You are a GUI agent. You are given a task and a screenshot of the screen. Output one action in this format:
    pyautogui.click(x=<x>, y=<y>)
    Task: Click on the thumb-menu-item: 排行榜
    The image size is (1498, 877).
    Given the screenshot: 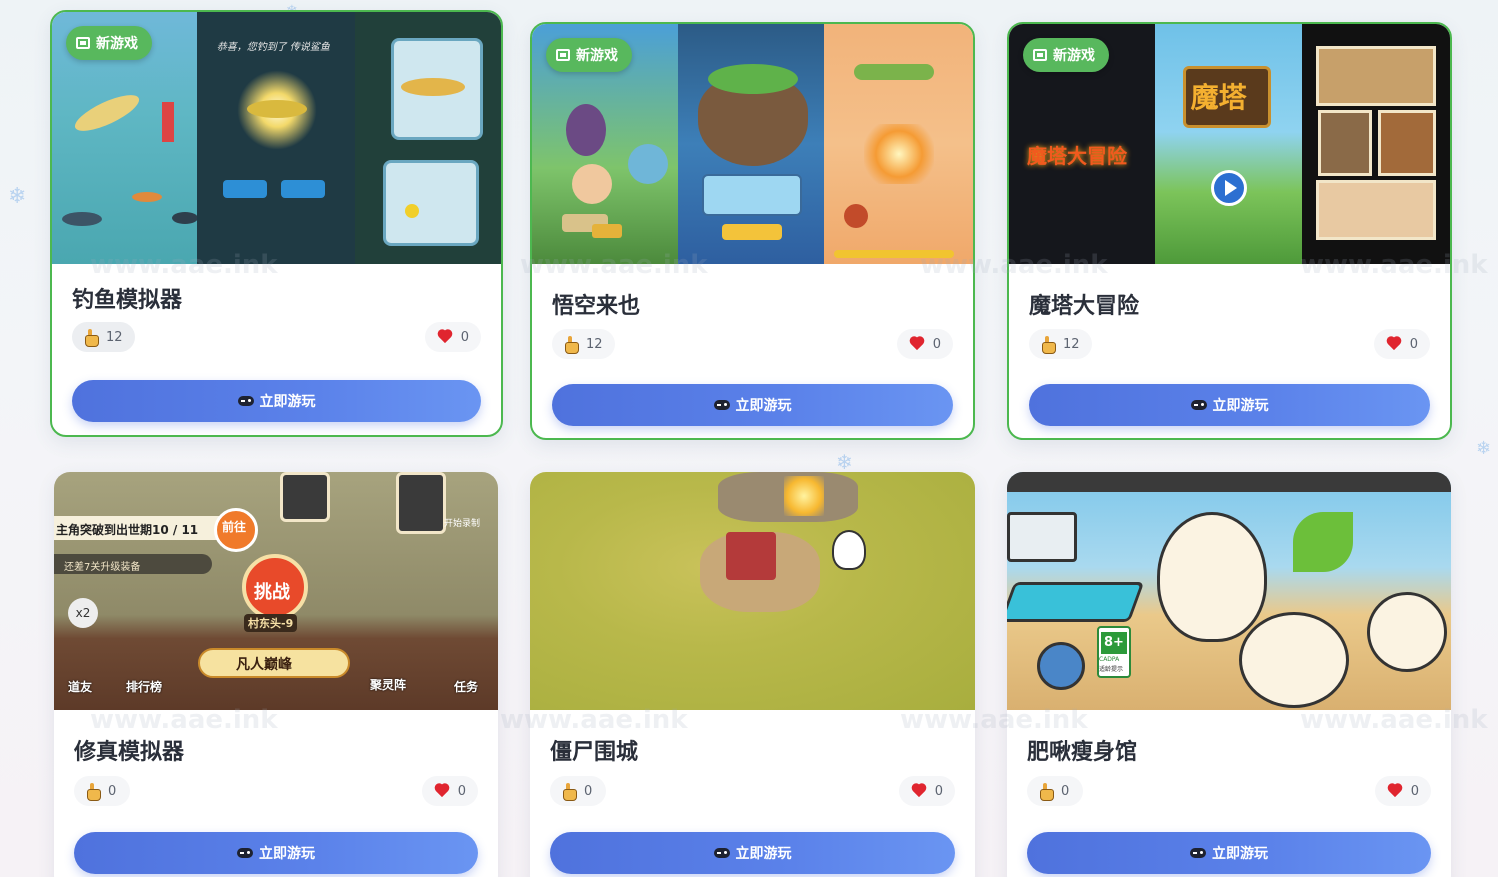 What is the action you would take?
    pyautogui.click(x=144, y=687)
    